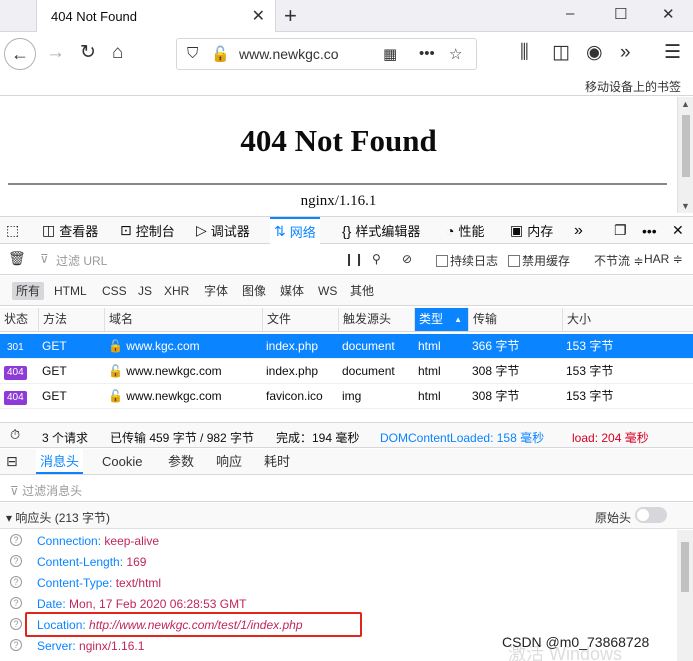 Image resolution: width=693 pixels, height=661 pixels. I want to click on sort-ascending-icon: ▲, so click(458, 319).